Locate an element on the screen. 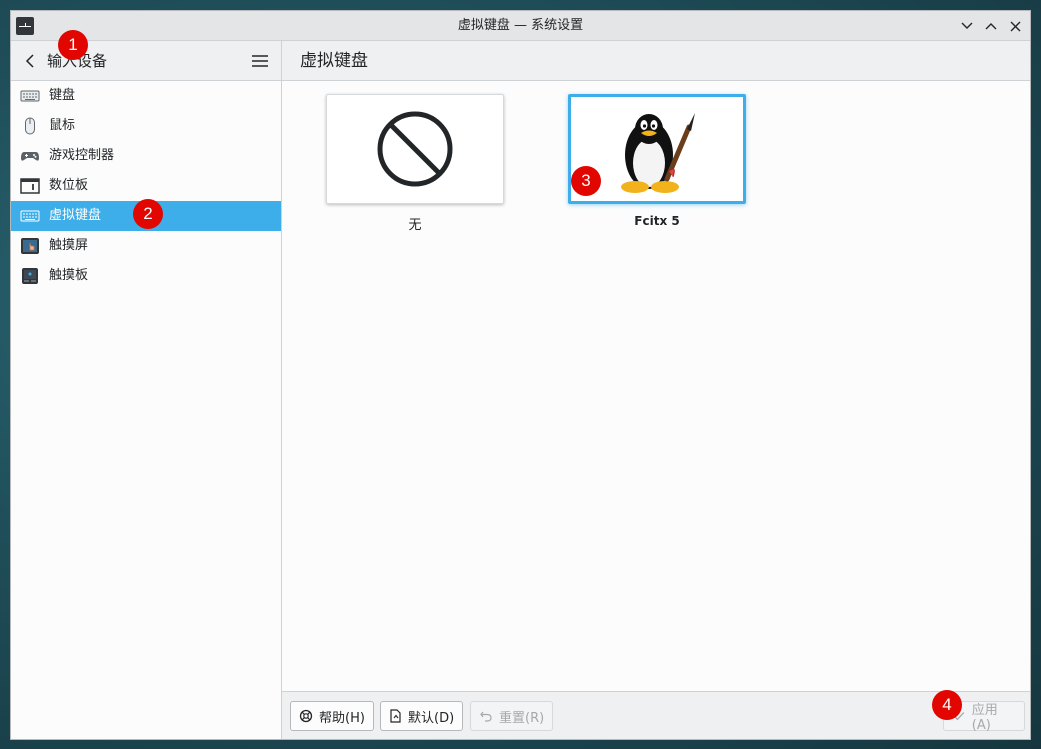  annotation-badge-1: 1 is located at coordinates (73, 45).